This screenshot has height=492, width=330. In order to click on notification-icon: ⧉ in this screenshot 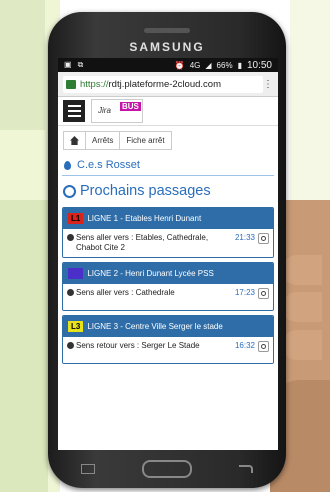, I will do `click(80, 64)`.